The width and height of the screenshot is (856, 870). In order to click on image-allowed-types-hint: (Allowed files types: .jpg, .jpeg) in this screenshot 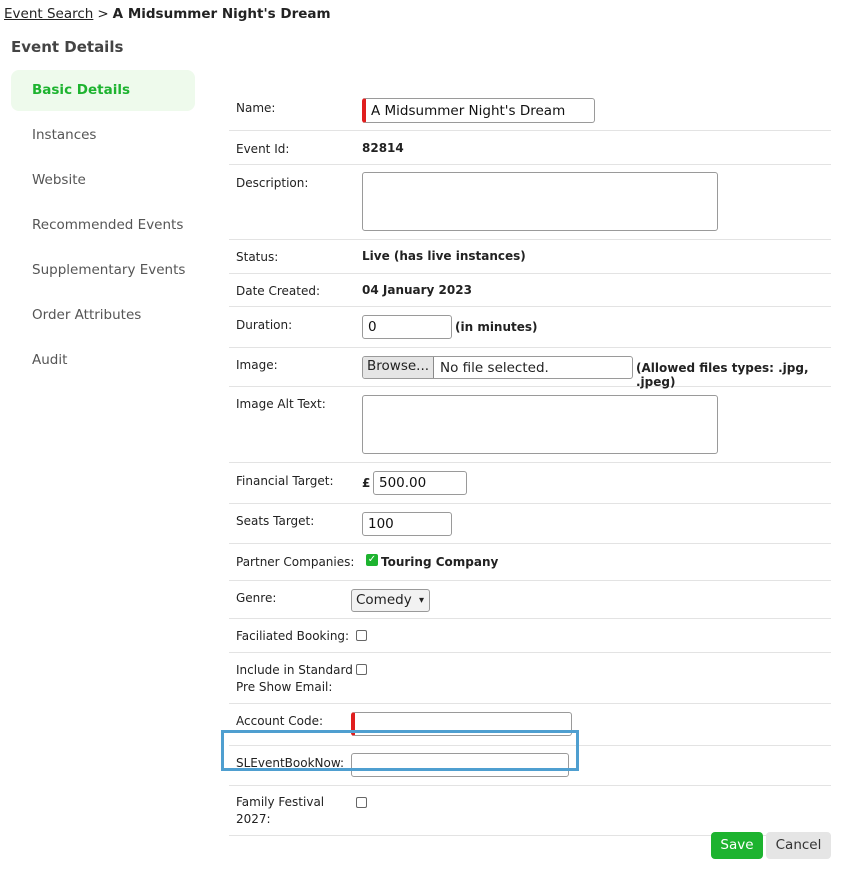, I will do `click(722, 375)`.